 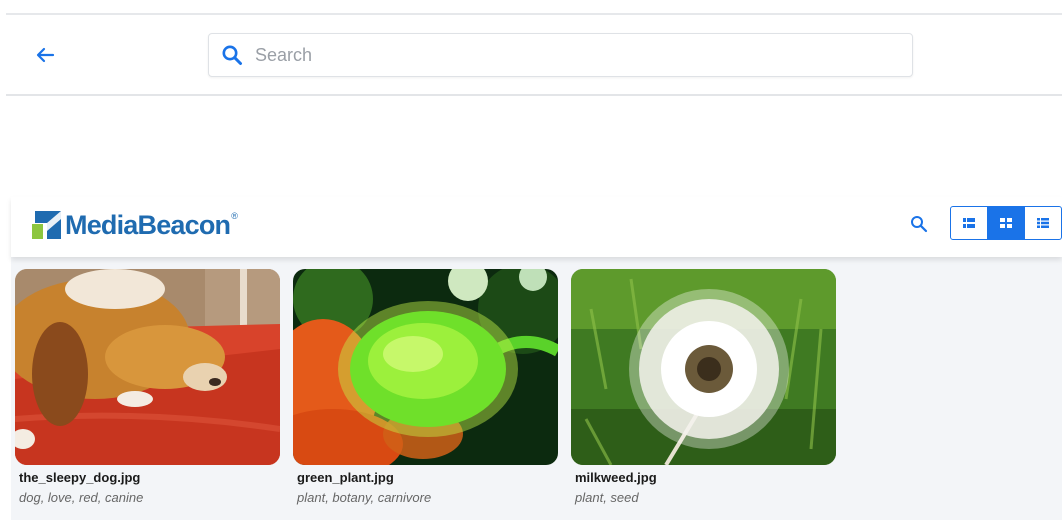 What do you see at coordinates (80, 477) in the screenshot?
I see `asset-filename: the_sleepy_dog.jpg` at bounding box center [80, 477].